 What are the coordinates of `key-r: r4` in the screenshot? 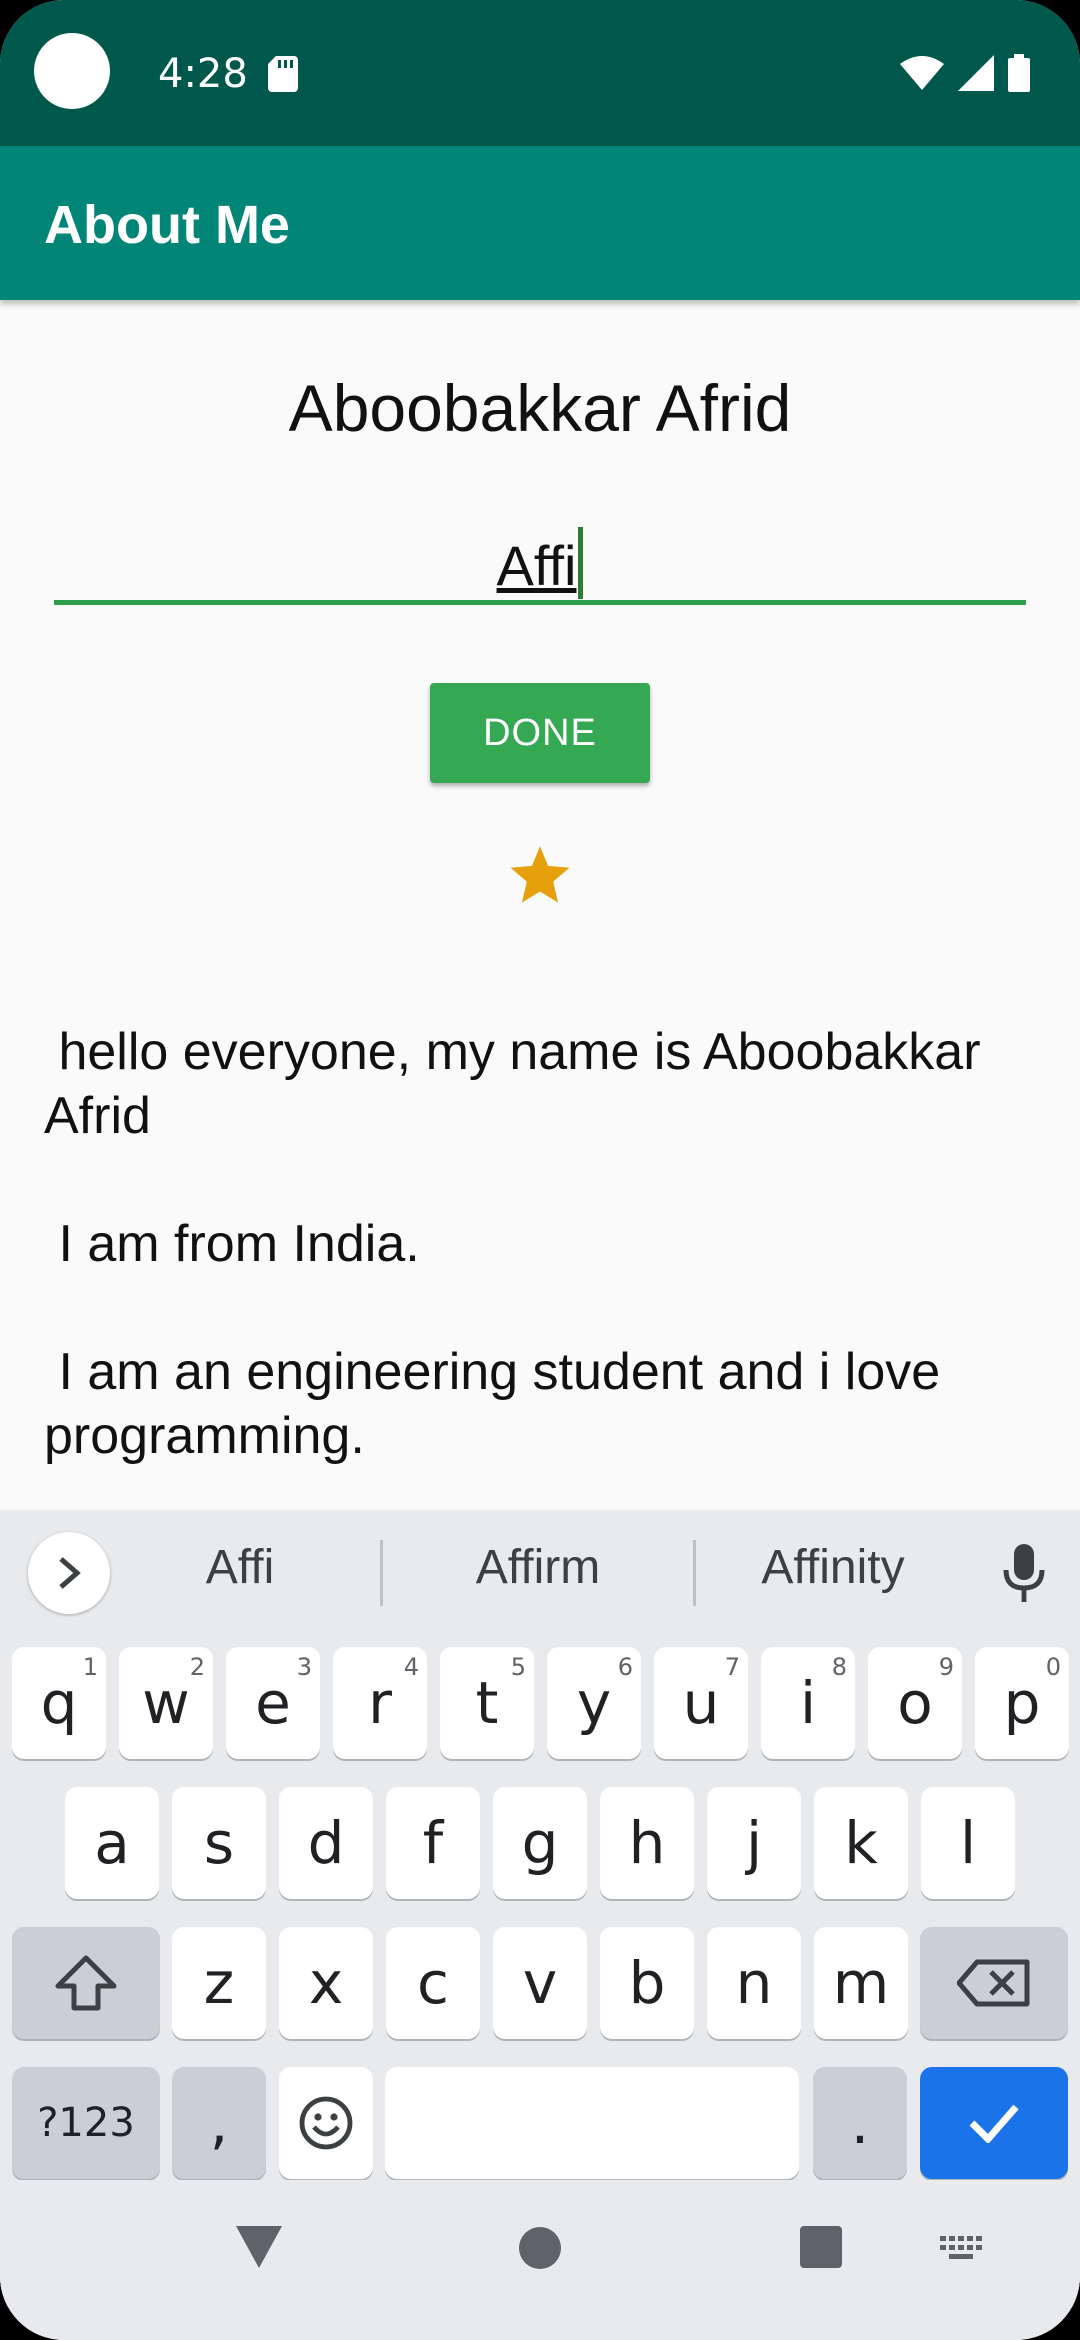 It's located at (380, 1703).